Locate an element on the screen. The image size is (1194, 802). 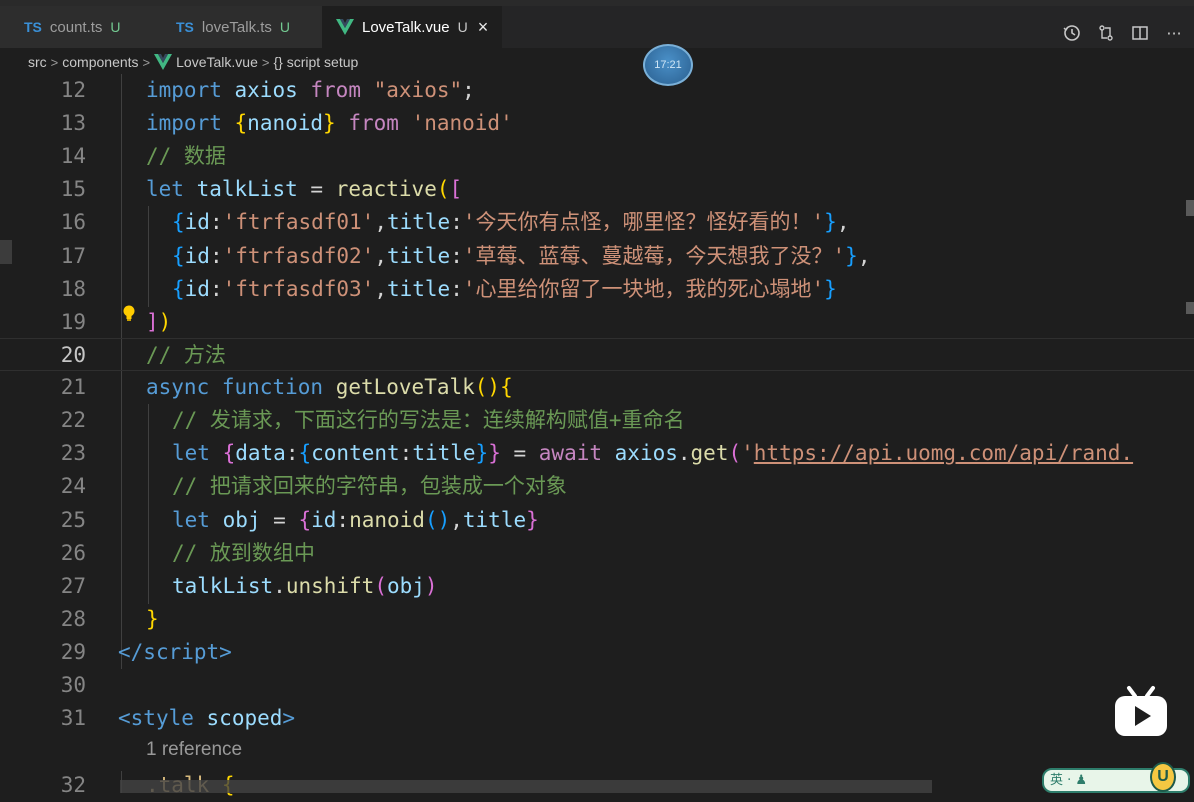
line-number: 17 is located at coordinates (73, 256).